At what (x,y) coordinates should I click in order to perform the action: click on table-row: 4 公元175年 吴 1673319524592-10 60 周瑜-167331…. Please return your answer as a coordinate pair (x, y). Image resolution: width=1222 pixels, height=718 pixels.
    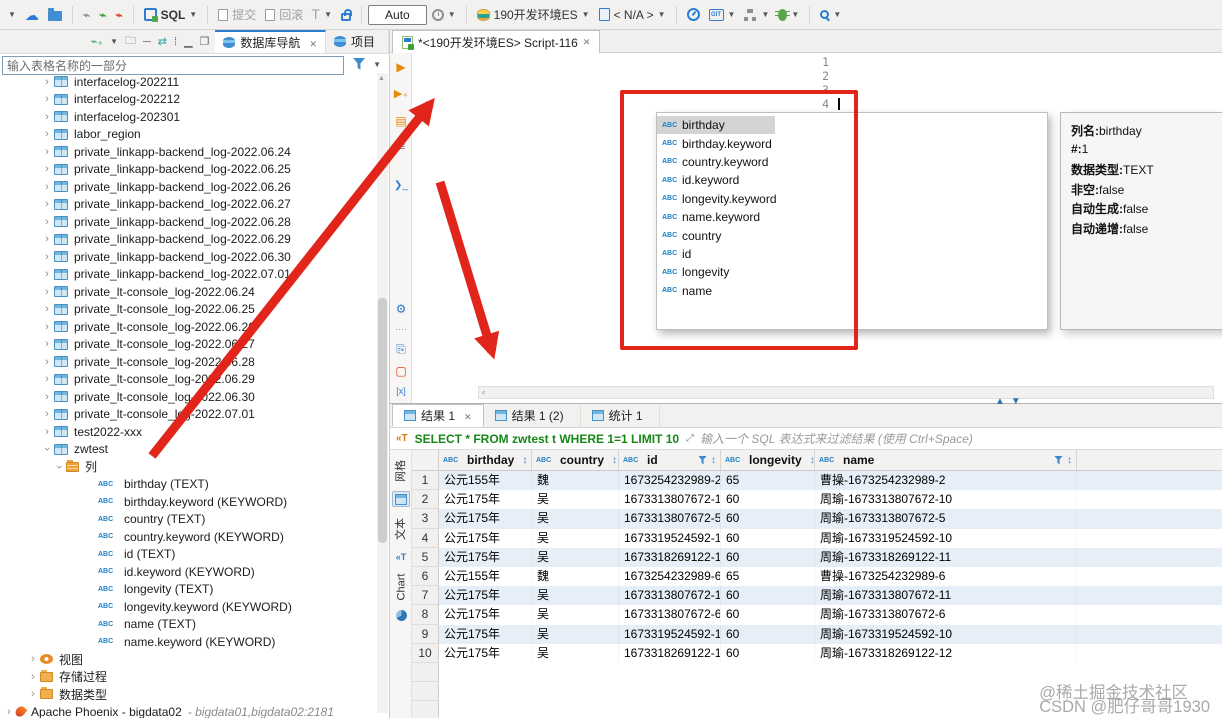
    Looking at the image, I should click on (817, 538).